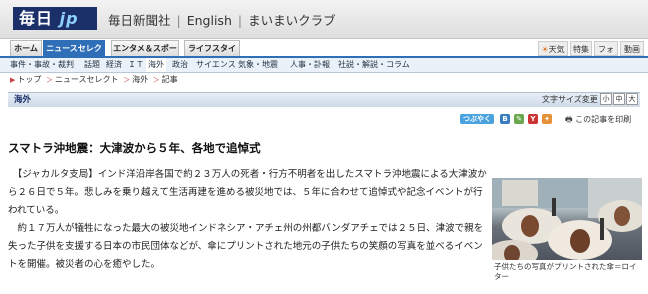 The width and height of the screenshot is (648, 294). I want to click on breadcrumb: ▶ トップ ＞ニュースセレクト ＞海外 ＞記事, so click(93, 79).